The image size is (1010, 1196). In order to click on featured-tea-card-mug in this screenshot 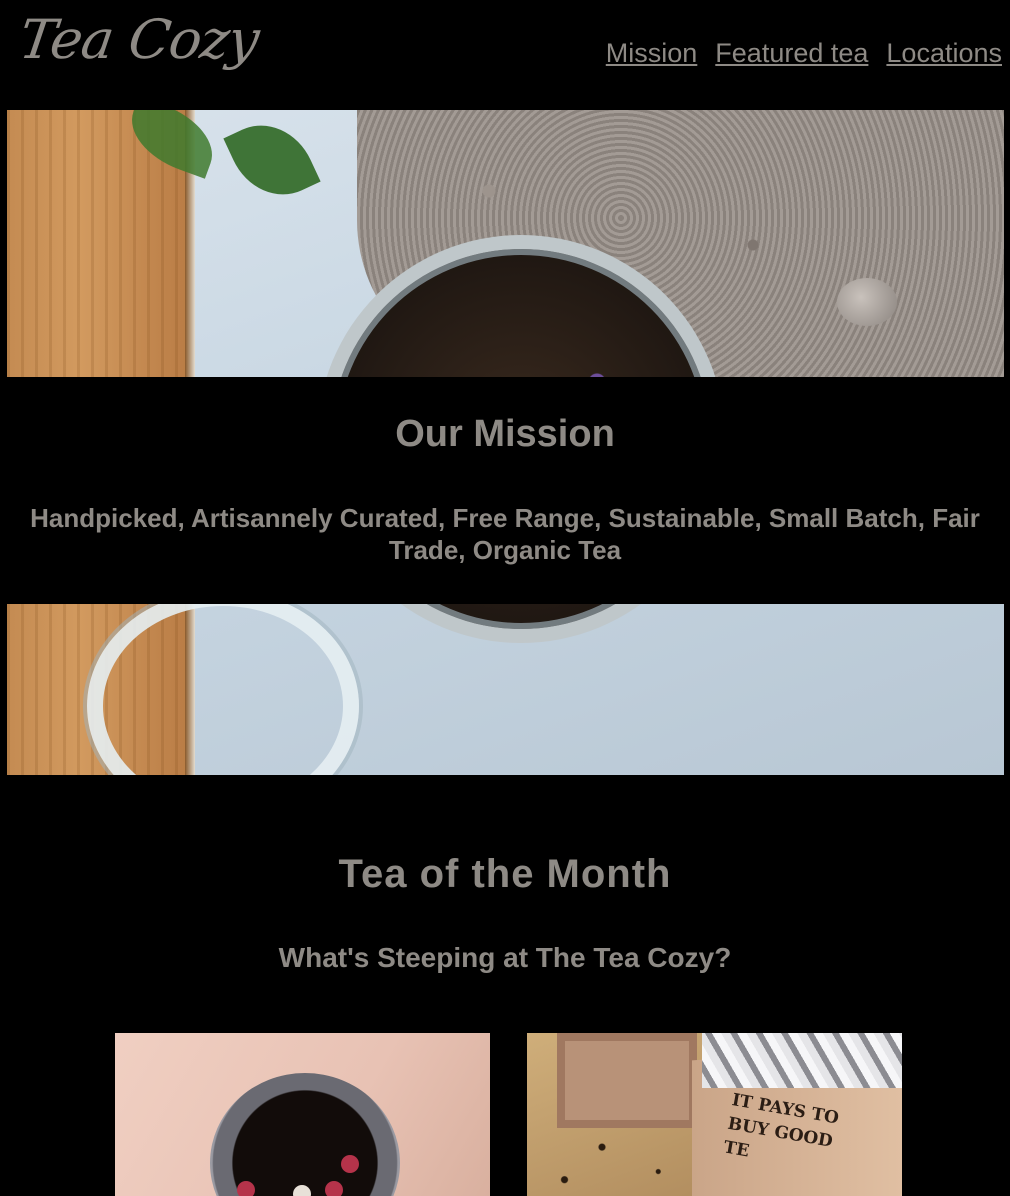, I will do `click(302, 1114)`.